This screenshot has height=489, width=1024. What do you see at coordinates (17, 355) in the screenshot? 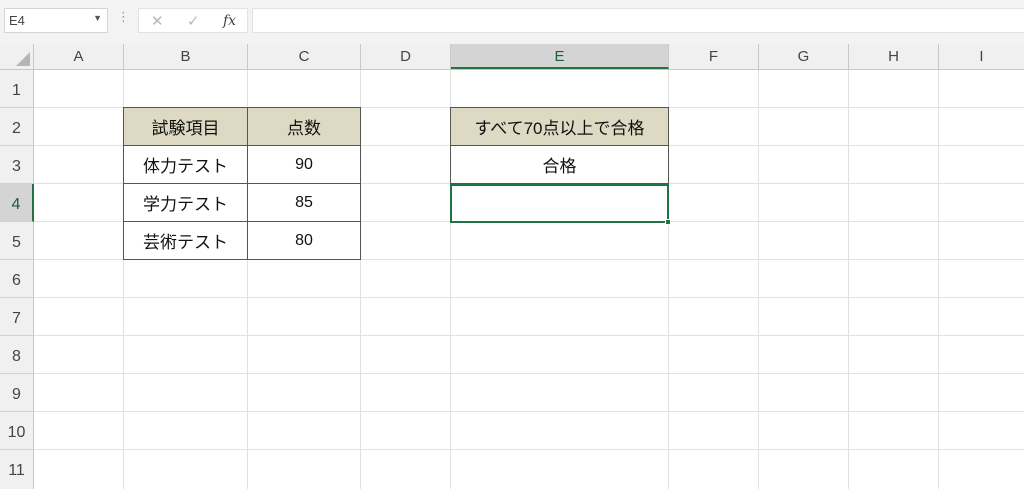
I see `row-header-8: 8` at bounding box center [17, 355].